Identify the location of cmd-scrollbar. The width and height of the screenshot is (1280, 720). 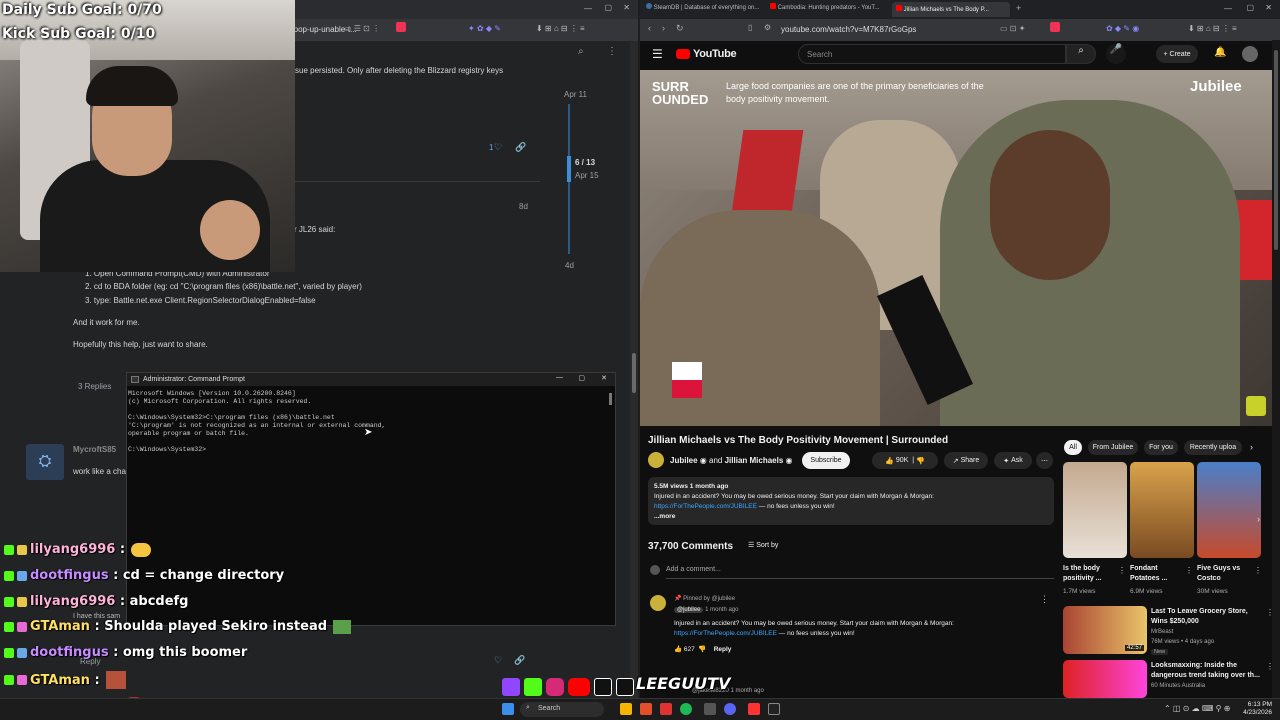
(610, 399).